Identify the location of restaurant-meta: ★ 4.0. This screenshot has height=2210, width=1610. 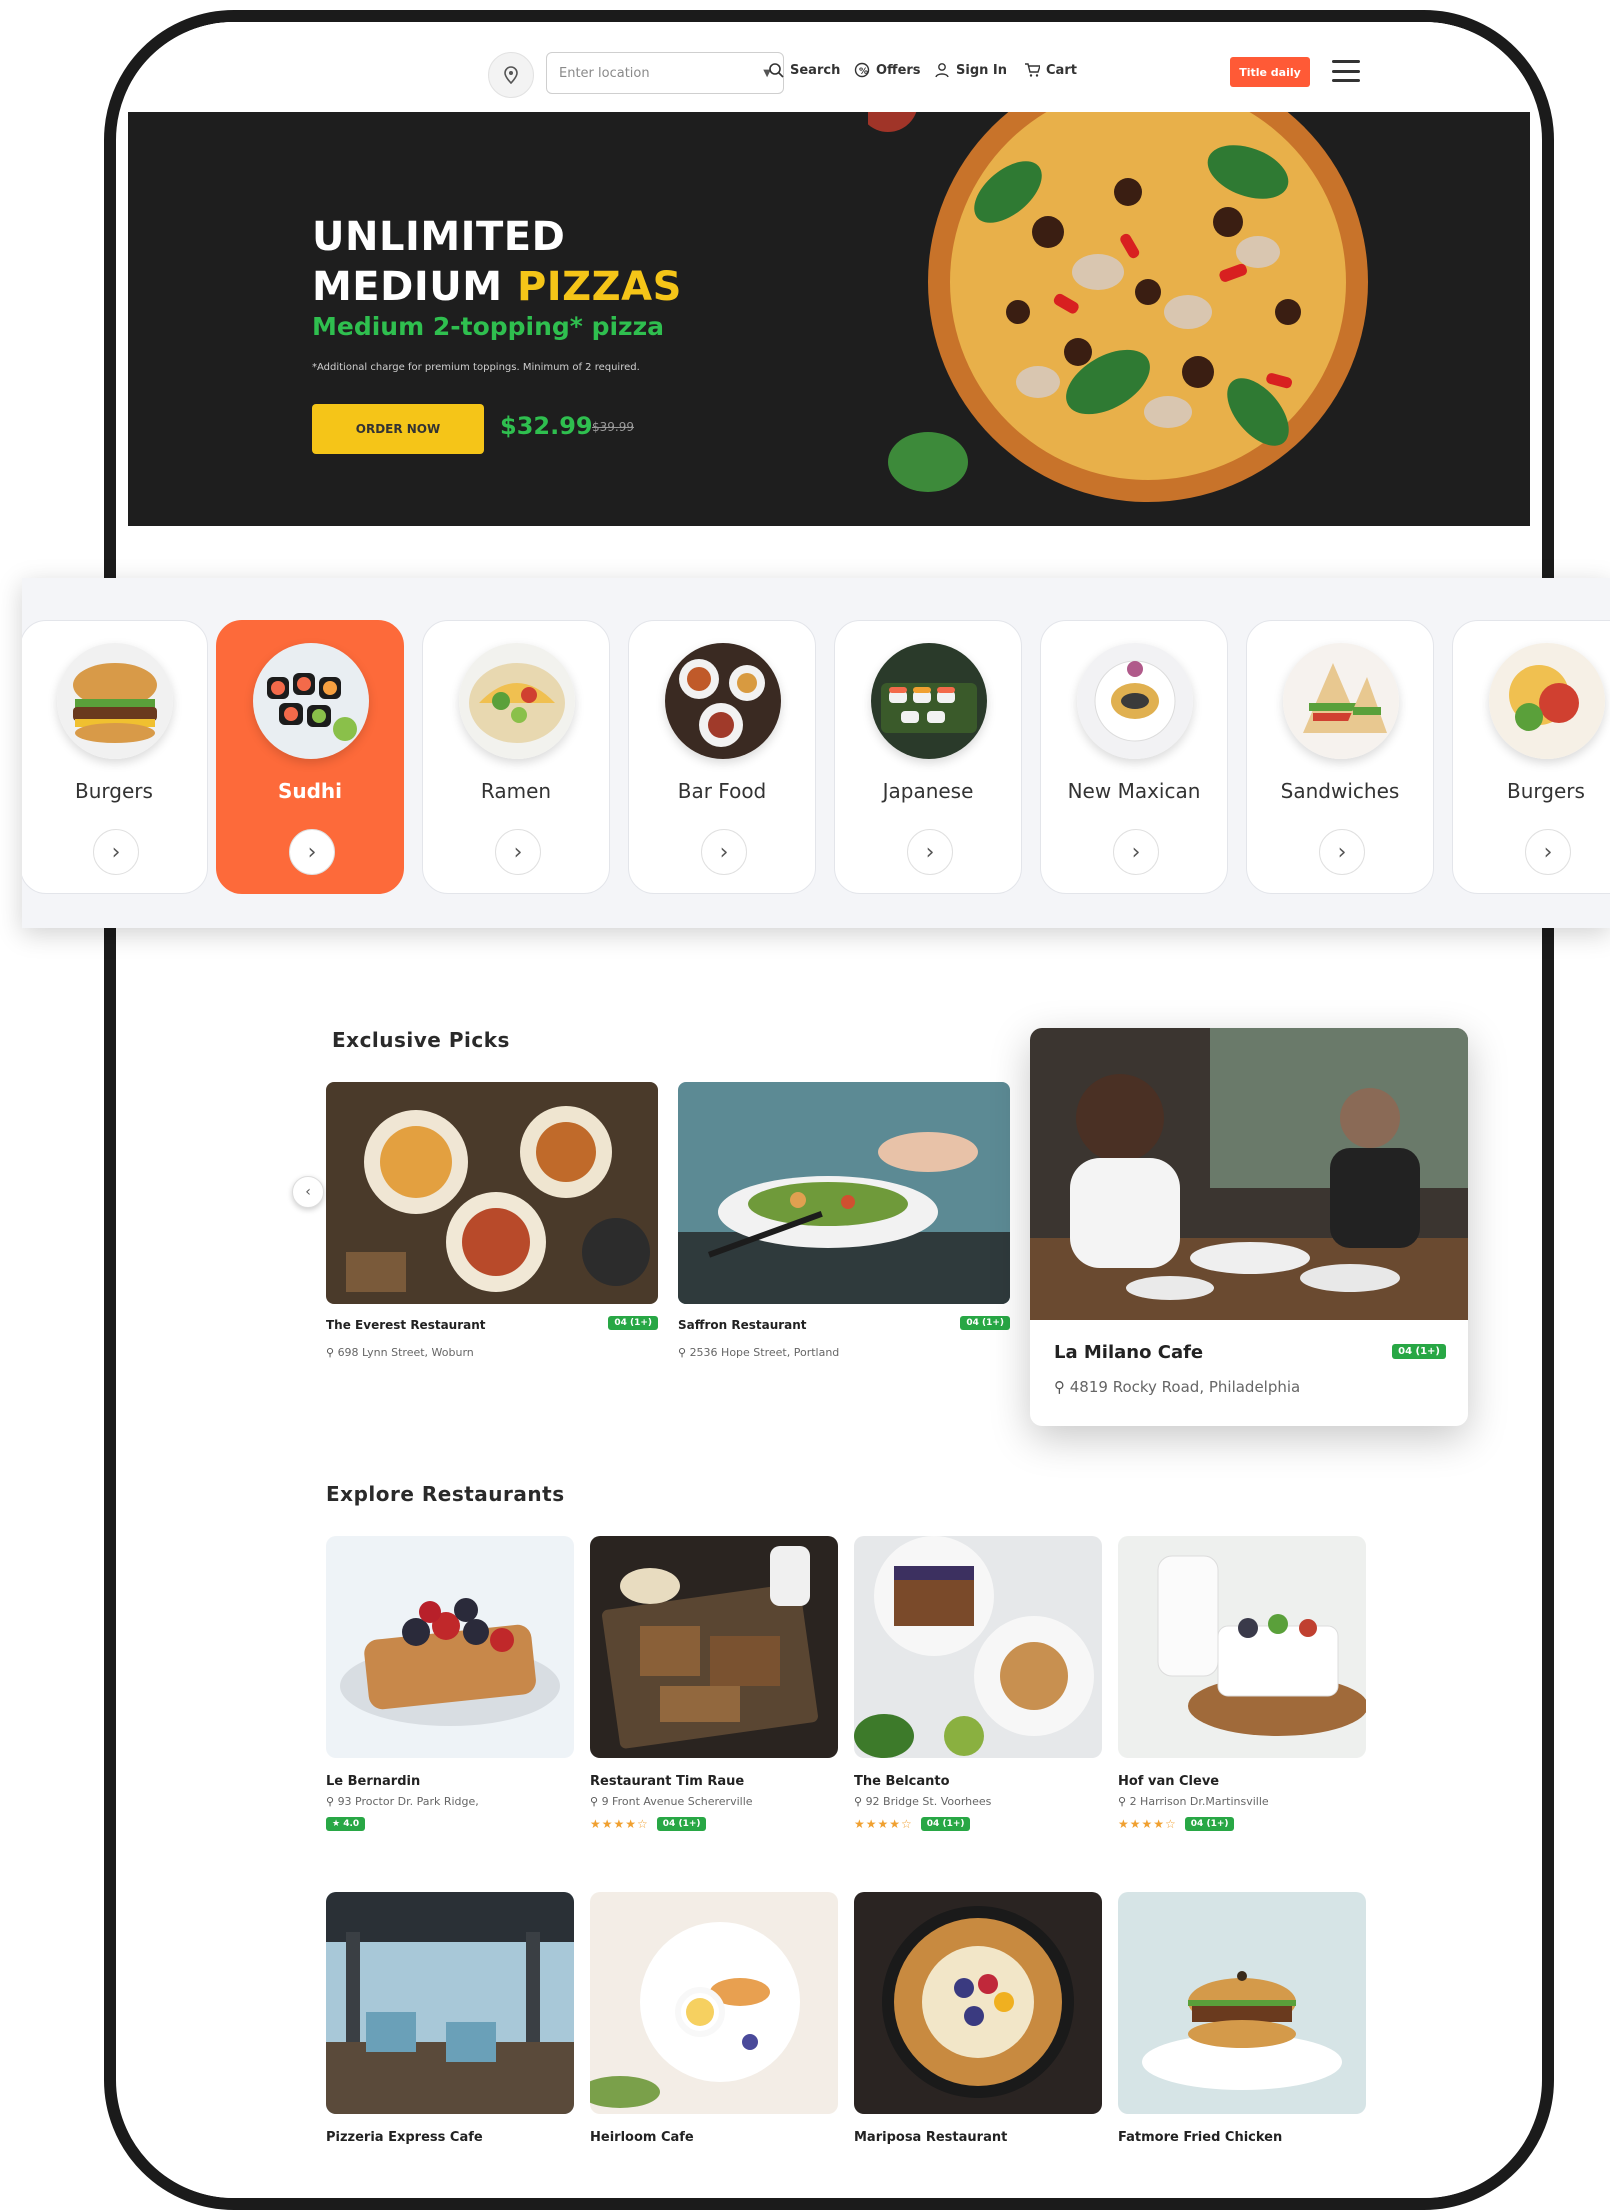
(450, 1824).